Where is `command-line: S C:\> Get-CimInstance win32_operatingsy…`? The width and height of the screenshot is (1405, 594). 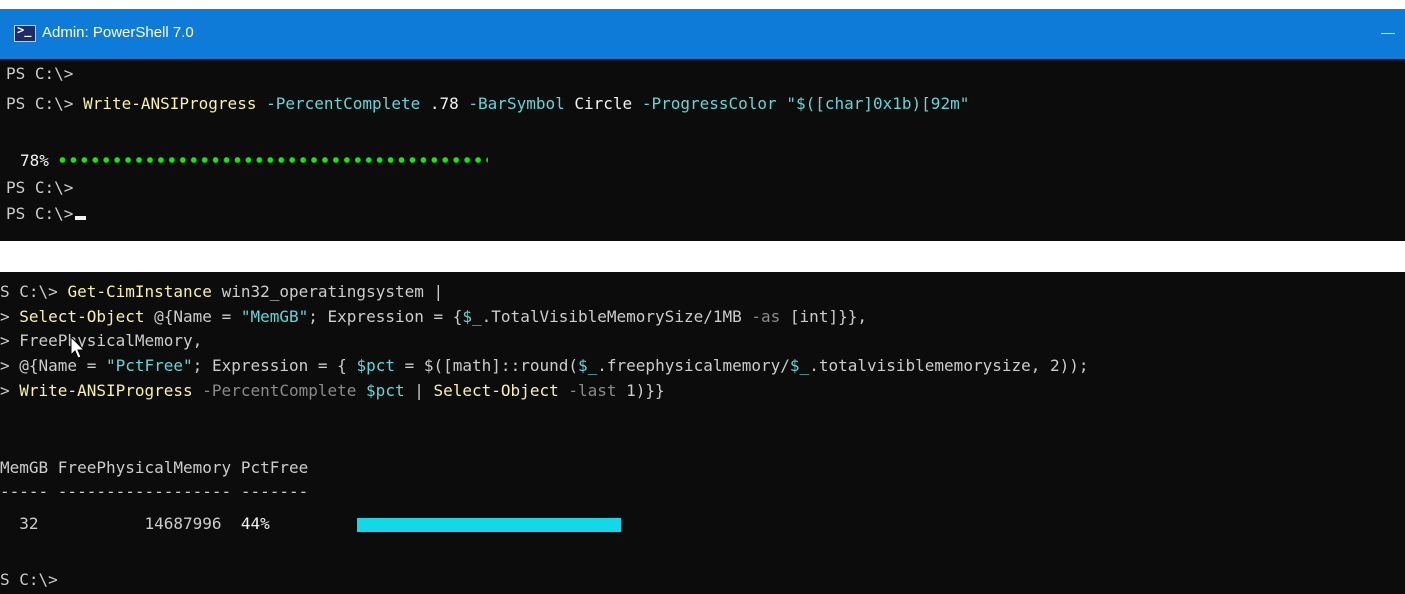
command-line: S C:\> Get-CimInstance win32_operatingsy… is located at coordinates (222, 291).